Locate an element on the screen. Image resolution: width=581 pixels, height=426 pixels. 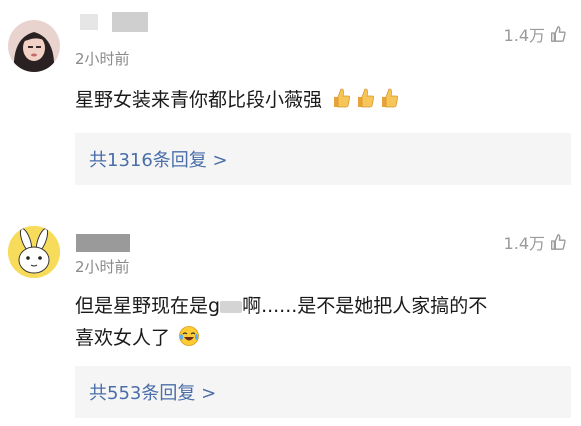
comment-text-part: 啊......是不是她把人家搞的不 is located at coordinates (365, 306).